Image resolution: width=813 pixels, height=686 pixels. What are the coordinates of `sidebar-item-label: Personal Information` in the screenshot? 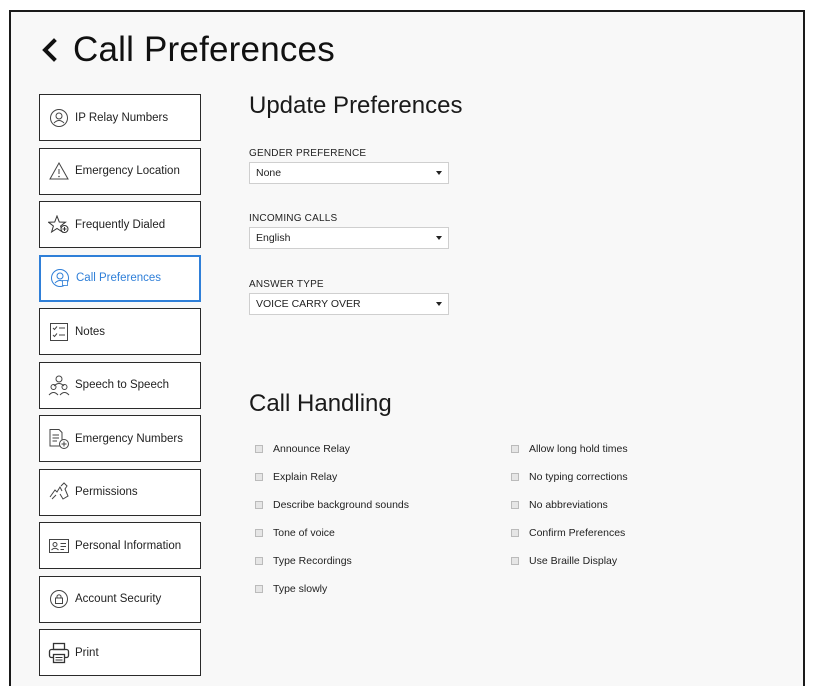 It's located at (128, 545).